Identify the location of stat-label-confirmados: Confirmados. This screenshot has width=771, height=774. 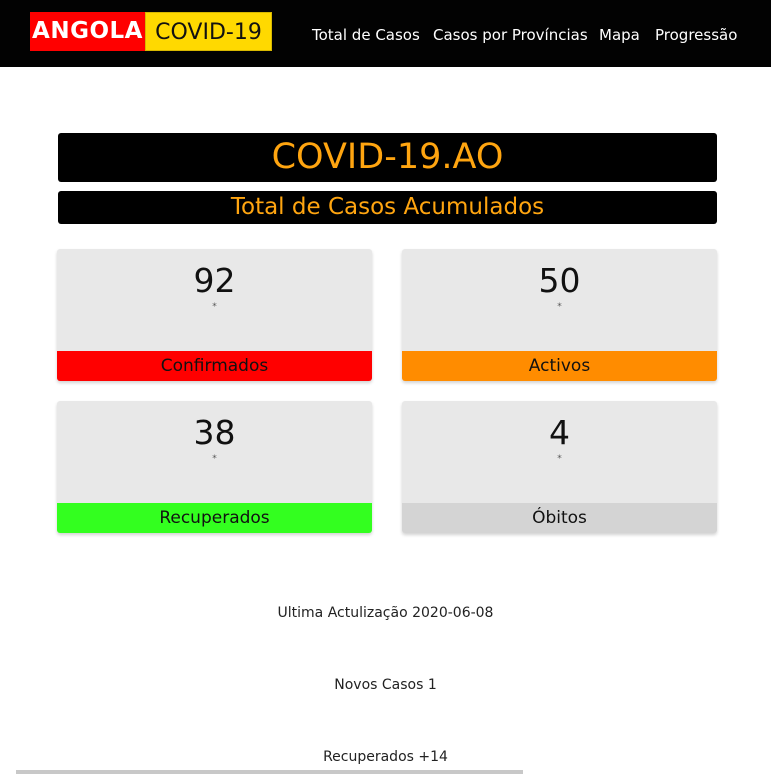
(214, 366).